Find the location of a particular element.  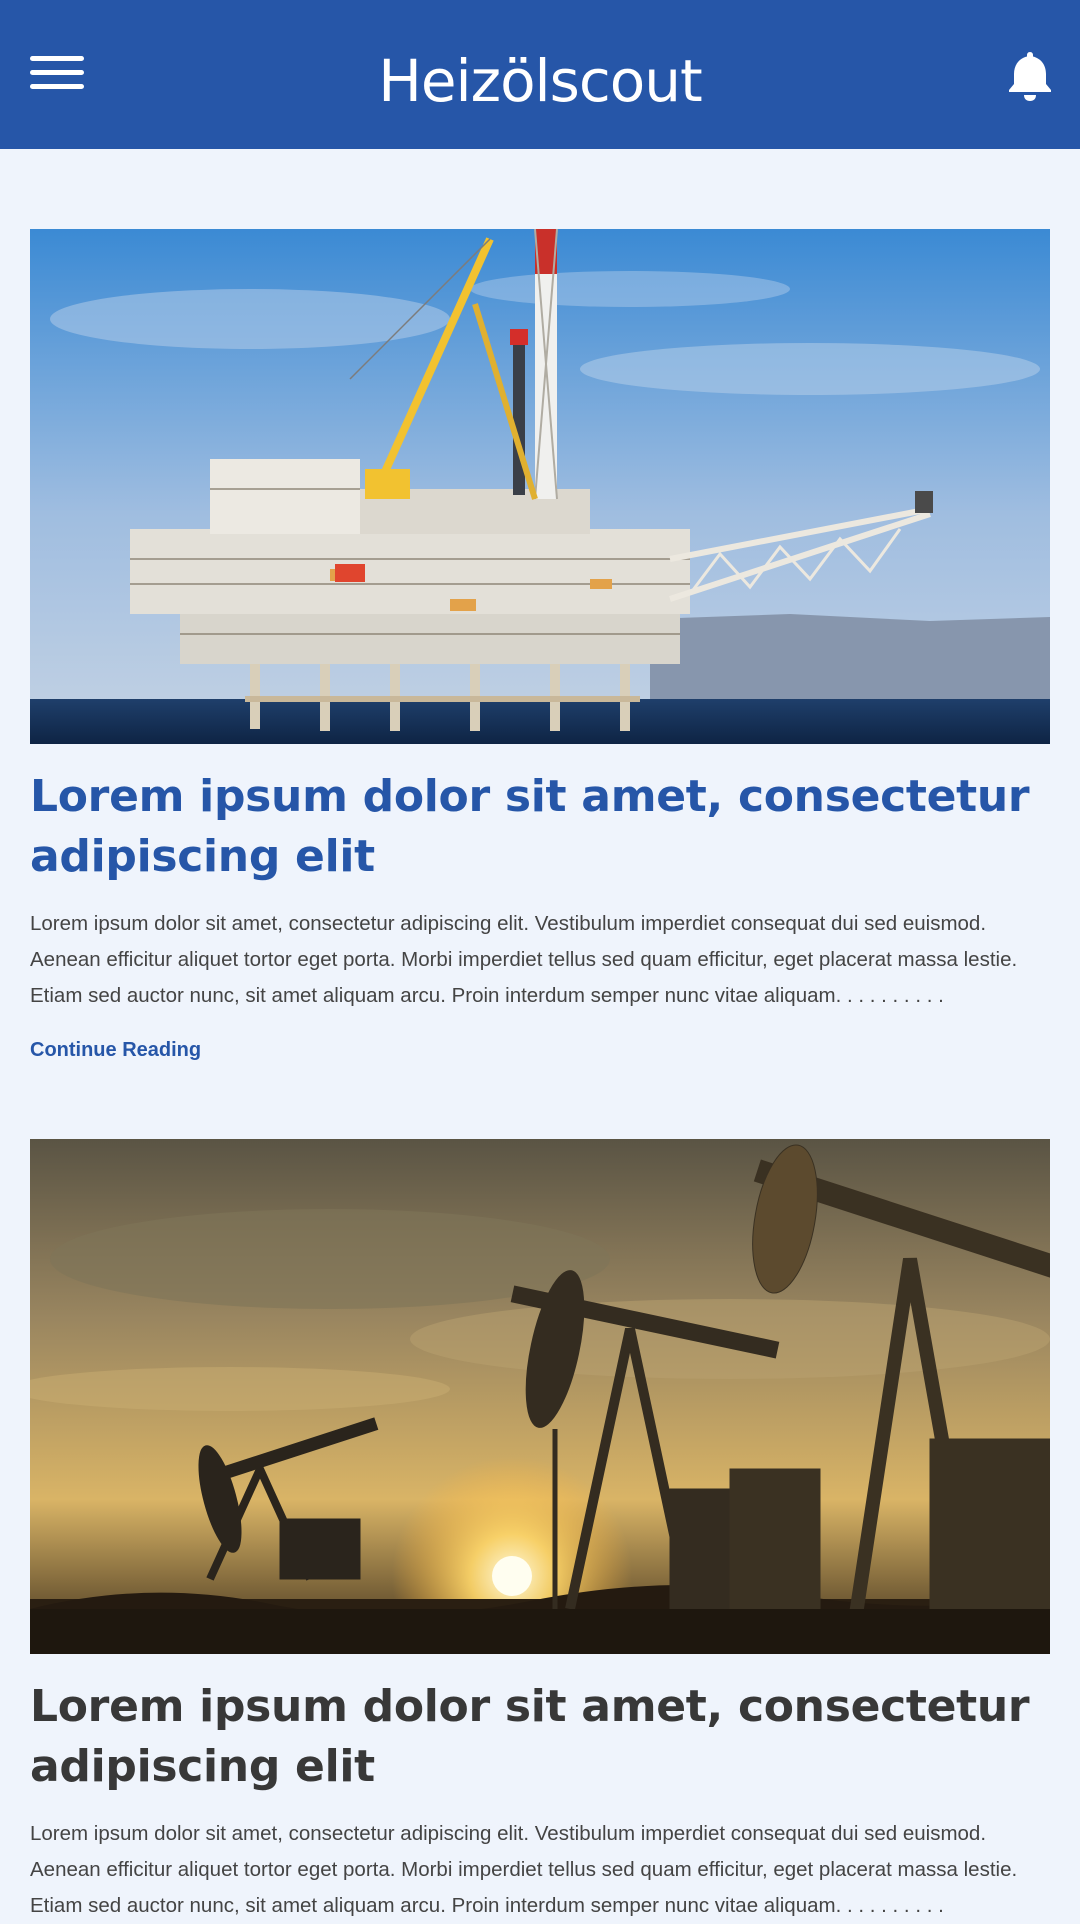

bell-icon is located at coordinates (1030, 75).